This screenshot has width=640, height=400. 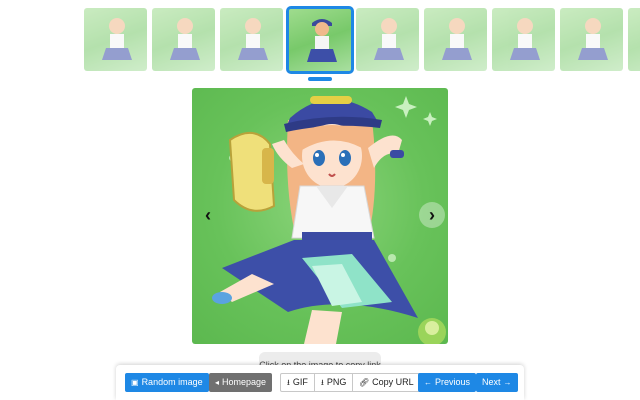 I want to click on active-thumbnail-indicator, so click(x=320, y=79).